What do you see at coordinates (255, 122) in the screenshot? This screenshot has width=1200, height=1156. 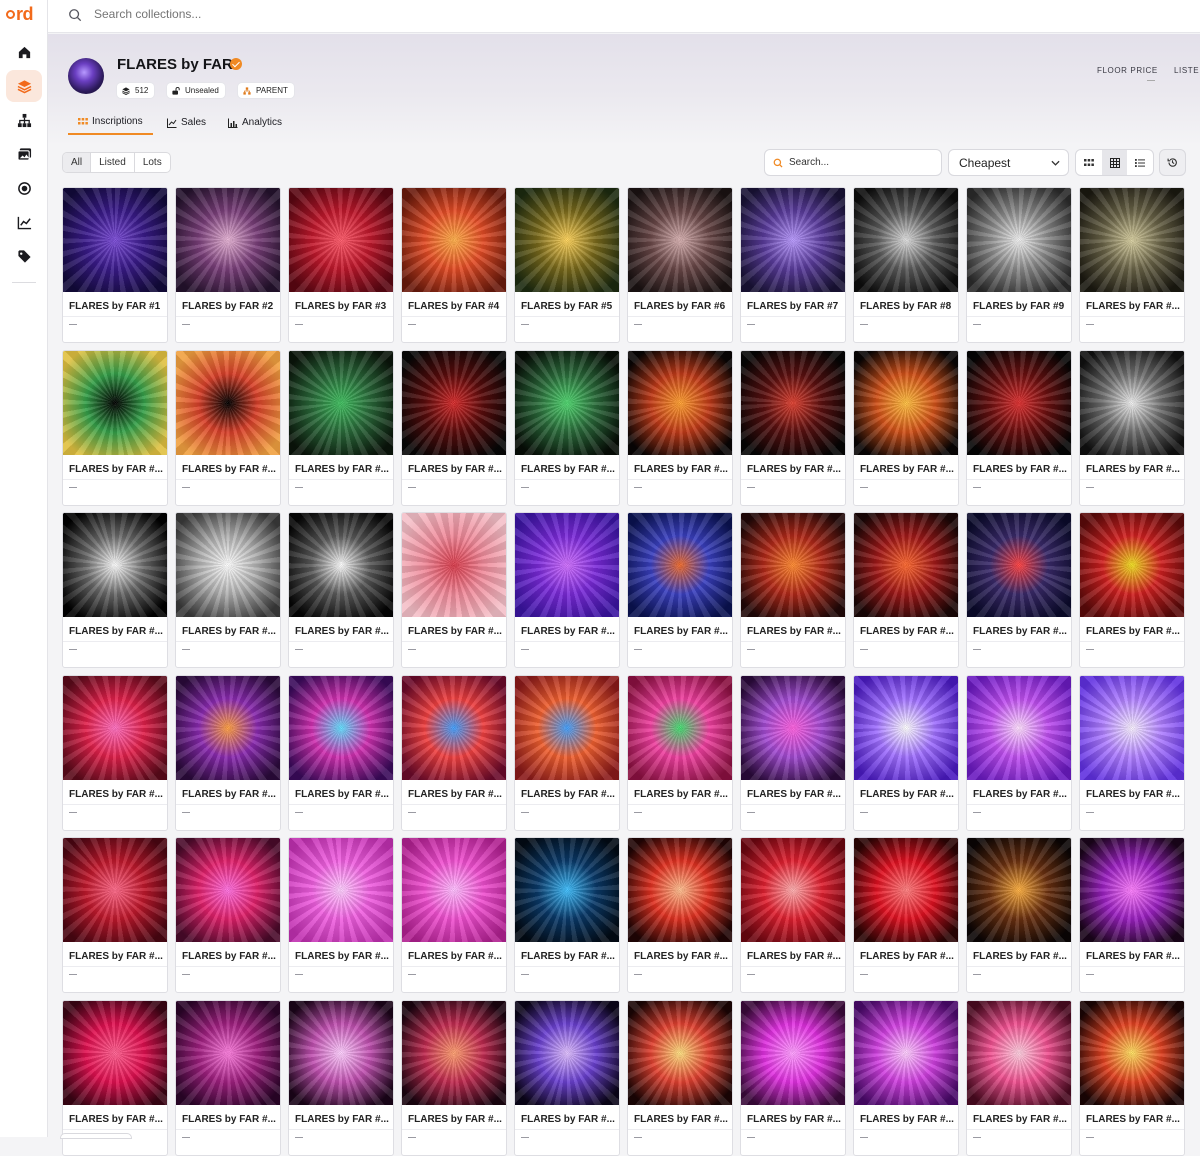 I see `tab-analytics: Analytics` at bounding box center [255, 122].